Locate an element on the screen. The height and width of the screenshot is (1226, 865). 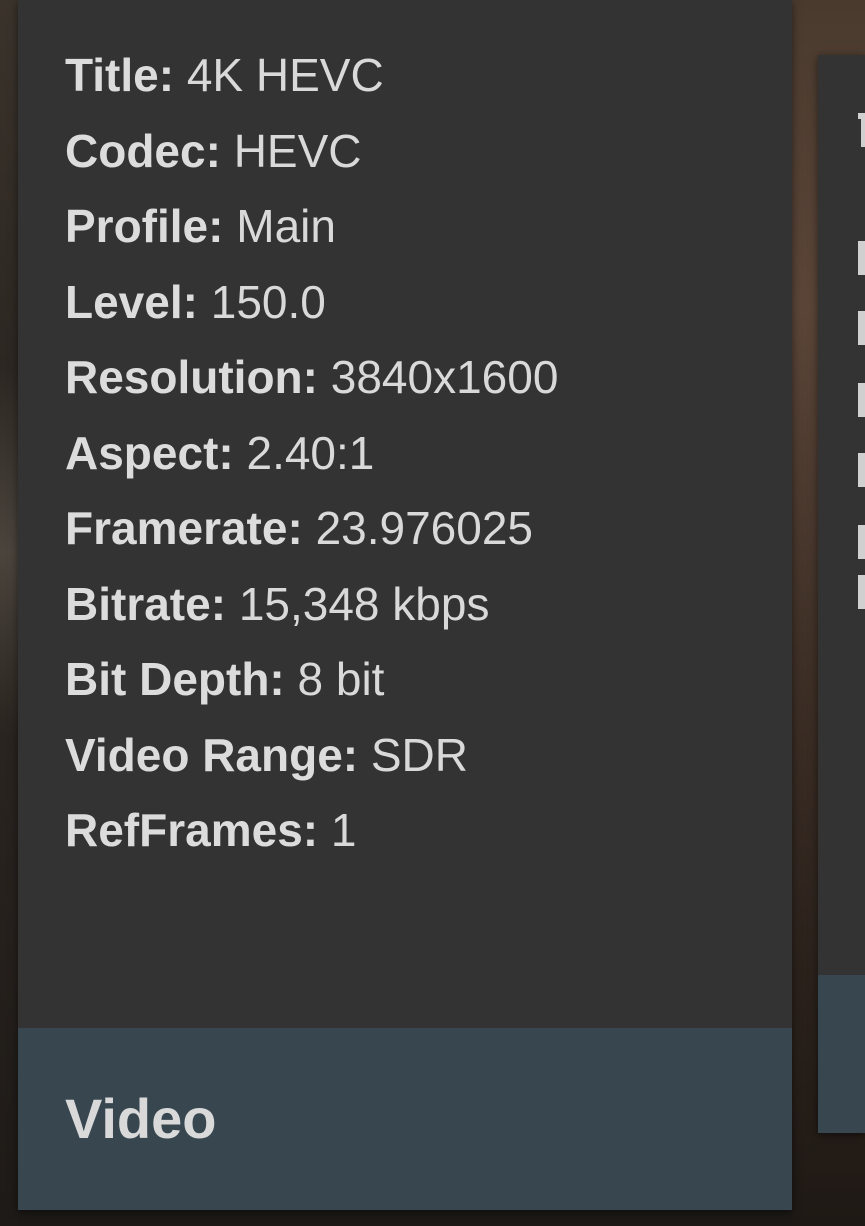
next-card-footer is located at coordinates (841, 1054).